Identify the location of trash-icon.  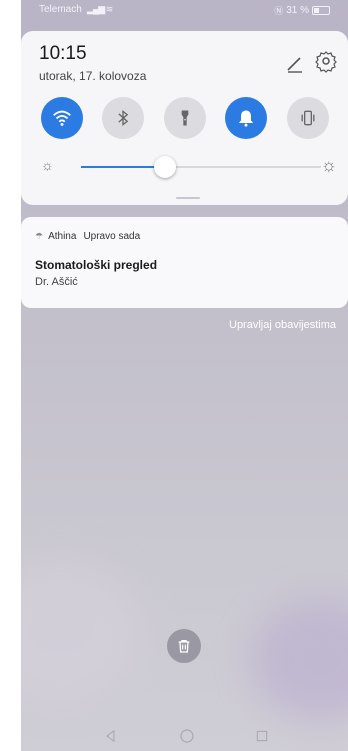
(184, 646).